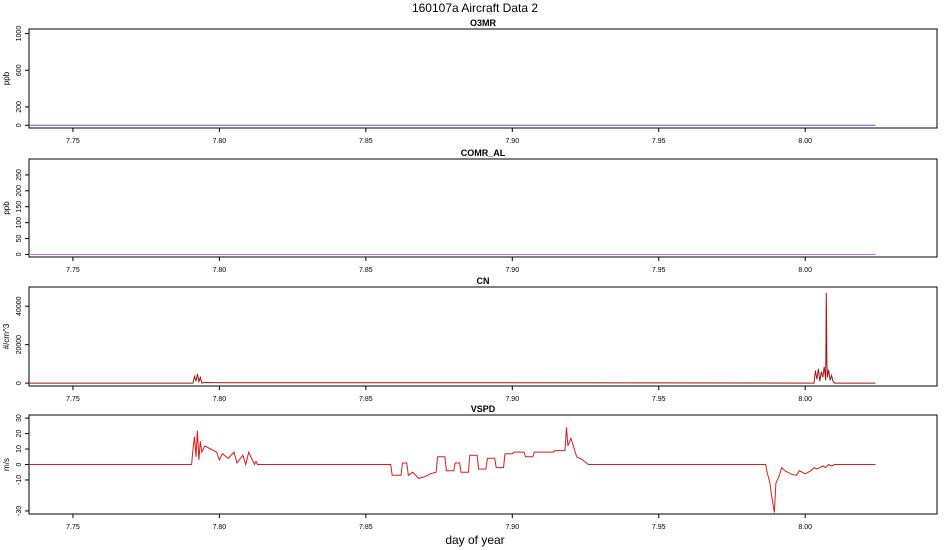  What do you see at coordinates (6, 336) in the screenshot?
I see `y-axis-label: #/cm^3` at bounding box center [6, 336].